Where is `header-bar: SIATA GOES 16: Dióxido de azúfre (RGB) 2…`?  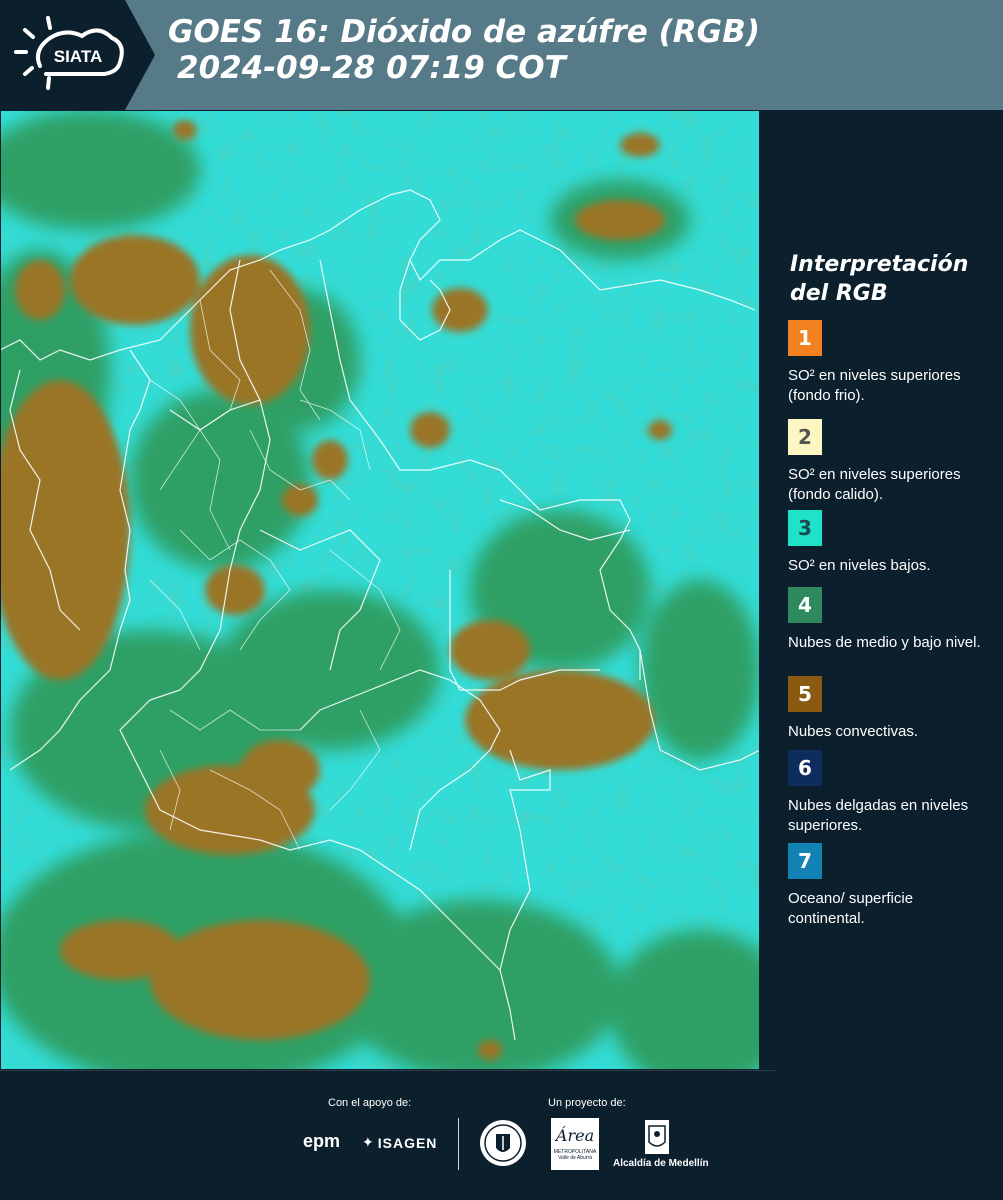 header-bar: SIATA GOES 16: Dióxido de azúfre (RGB) 2… is located at coordinates (501, 55).